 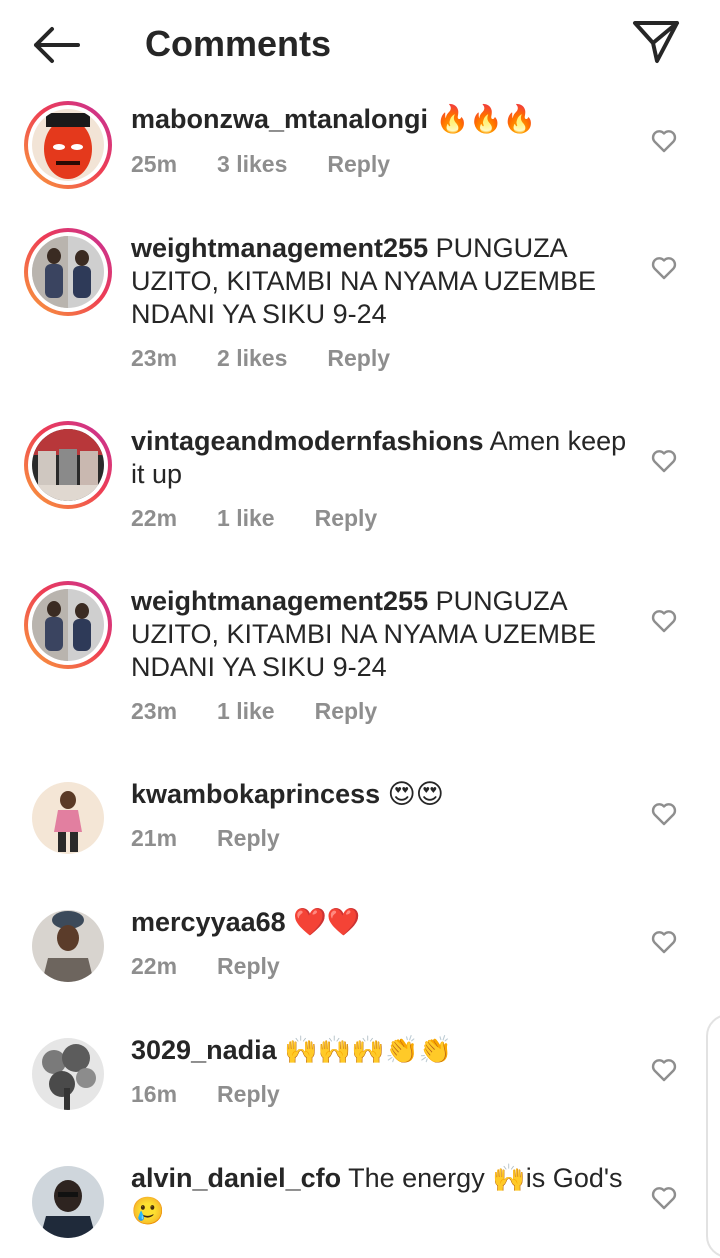 What do you see at coordinates (238, 43) in the screenshot?
I see `page-title: Comments` at bounding box center [238, 43].